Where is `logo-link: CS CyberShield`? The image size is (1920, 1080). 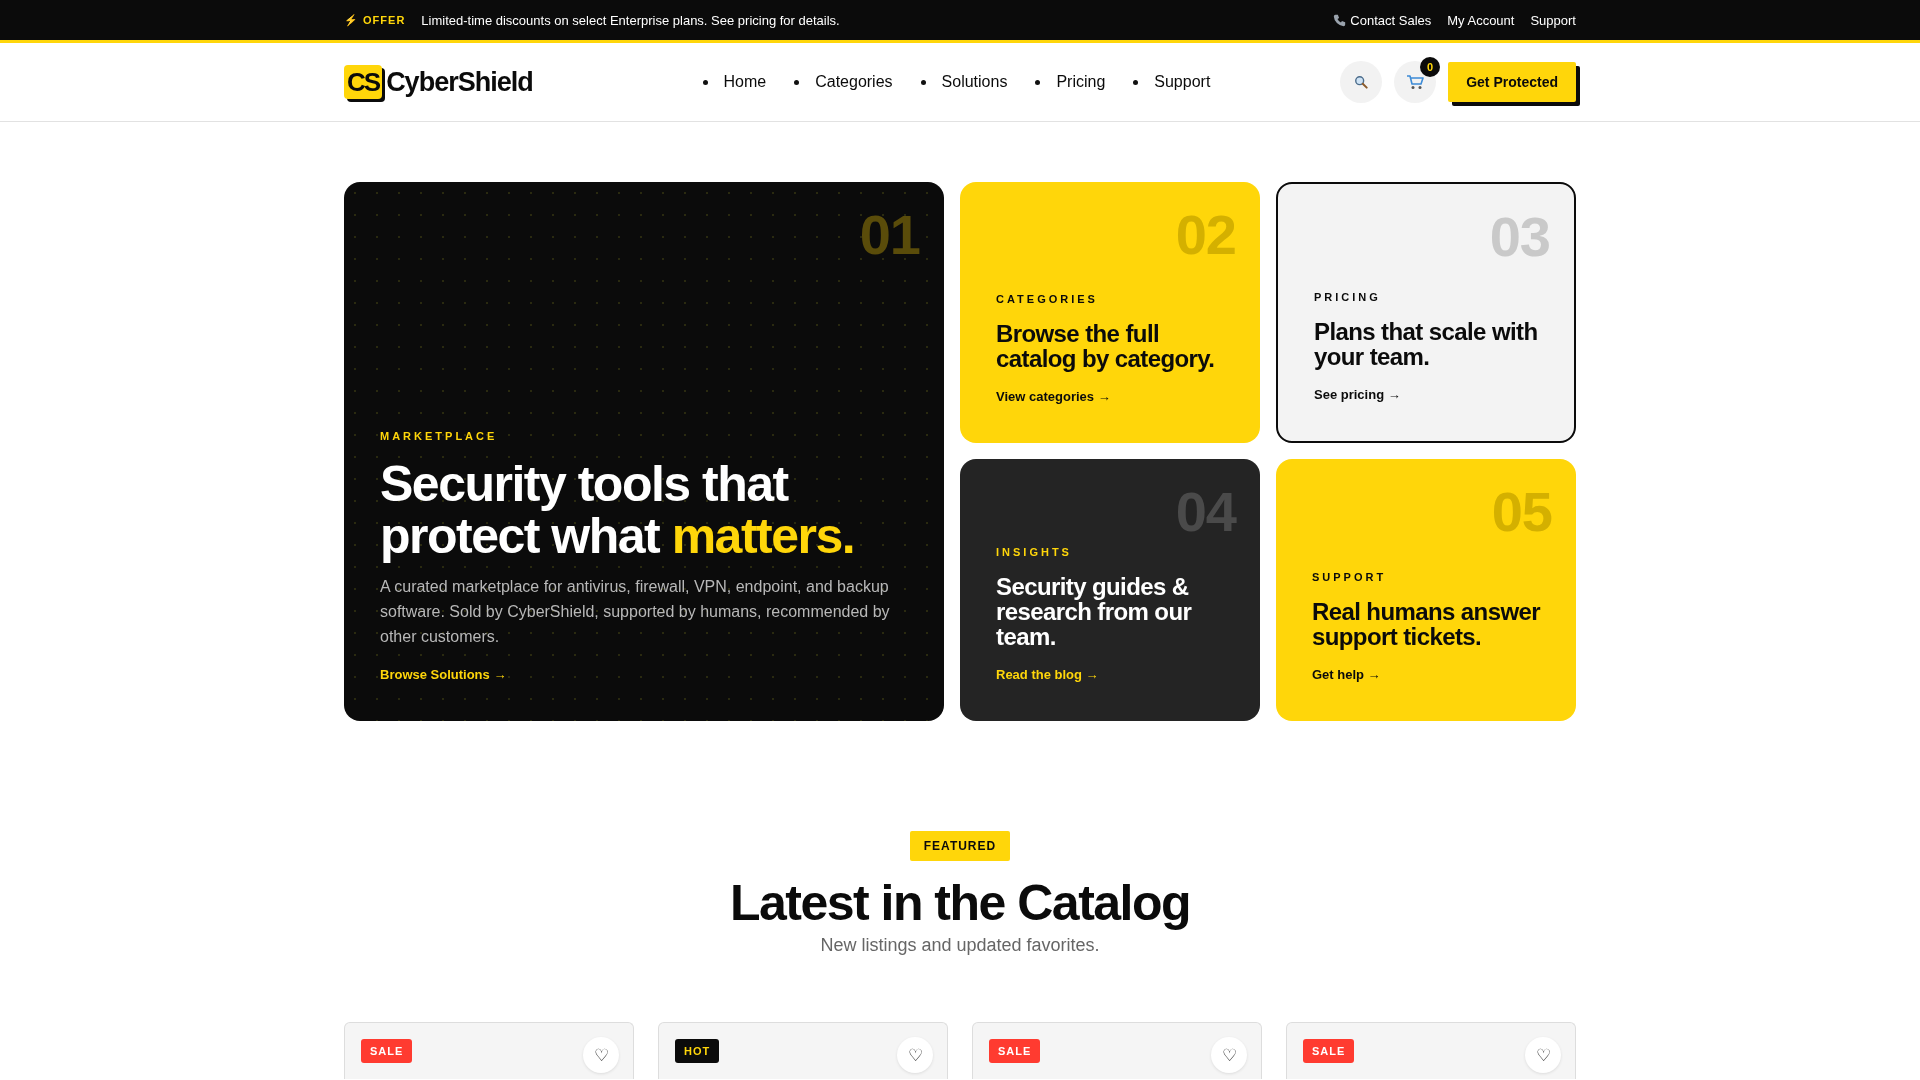 logo-link: CS CyberShield is located at coordinates (438, 82).